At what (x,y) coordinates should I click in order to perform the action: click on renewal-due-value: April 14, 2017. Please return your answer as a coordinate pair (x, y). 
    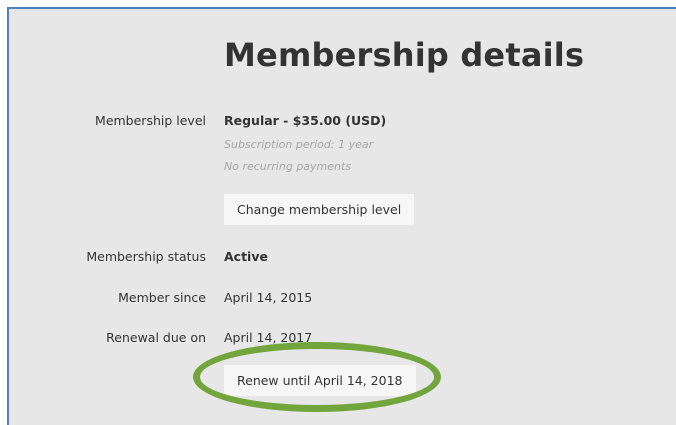
    Looking at the image, I should click on (268, 337).